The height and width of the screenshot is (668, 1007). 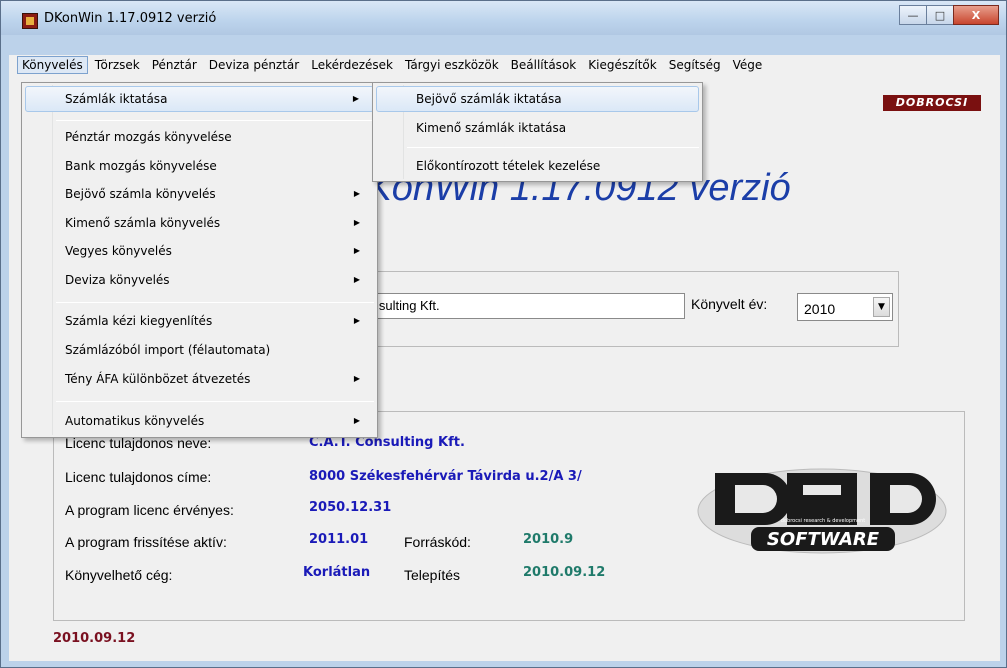 I want to click on close-button: X, so click(x=976, y=15).